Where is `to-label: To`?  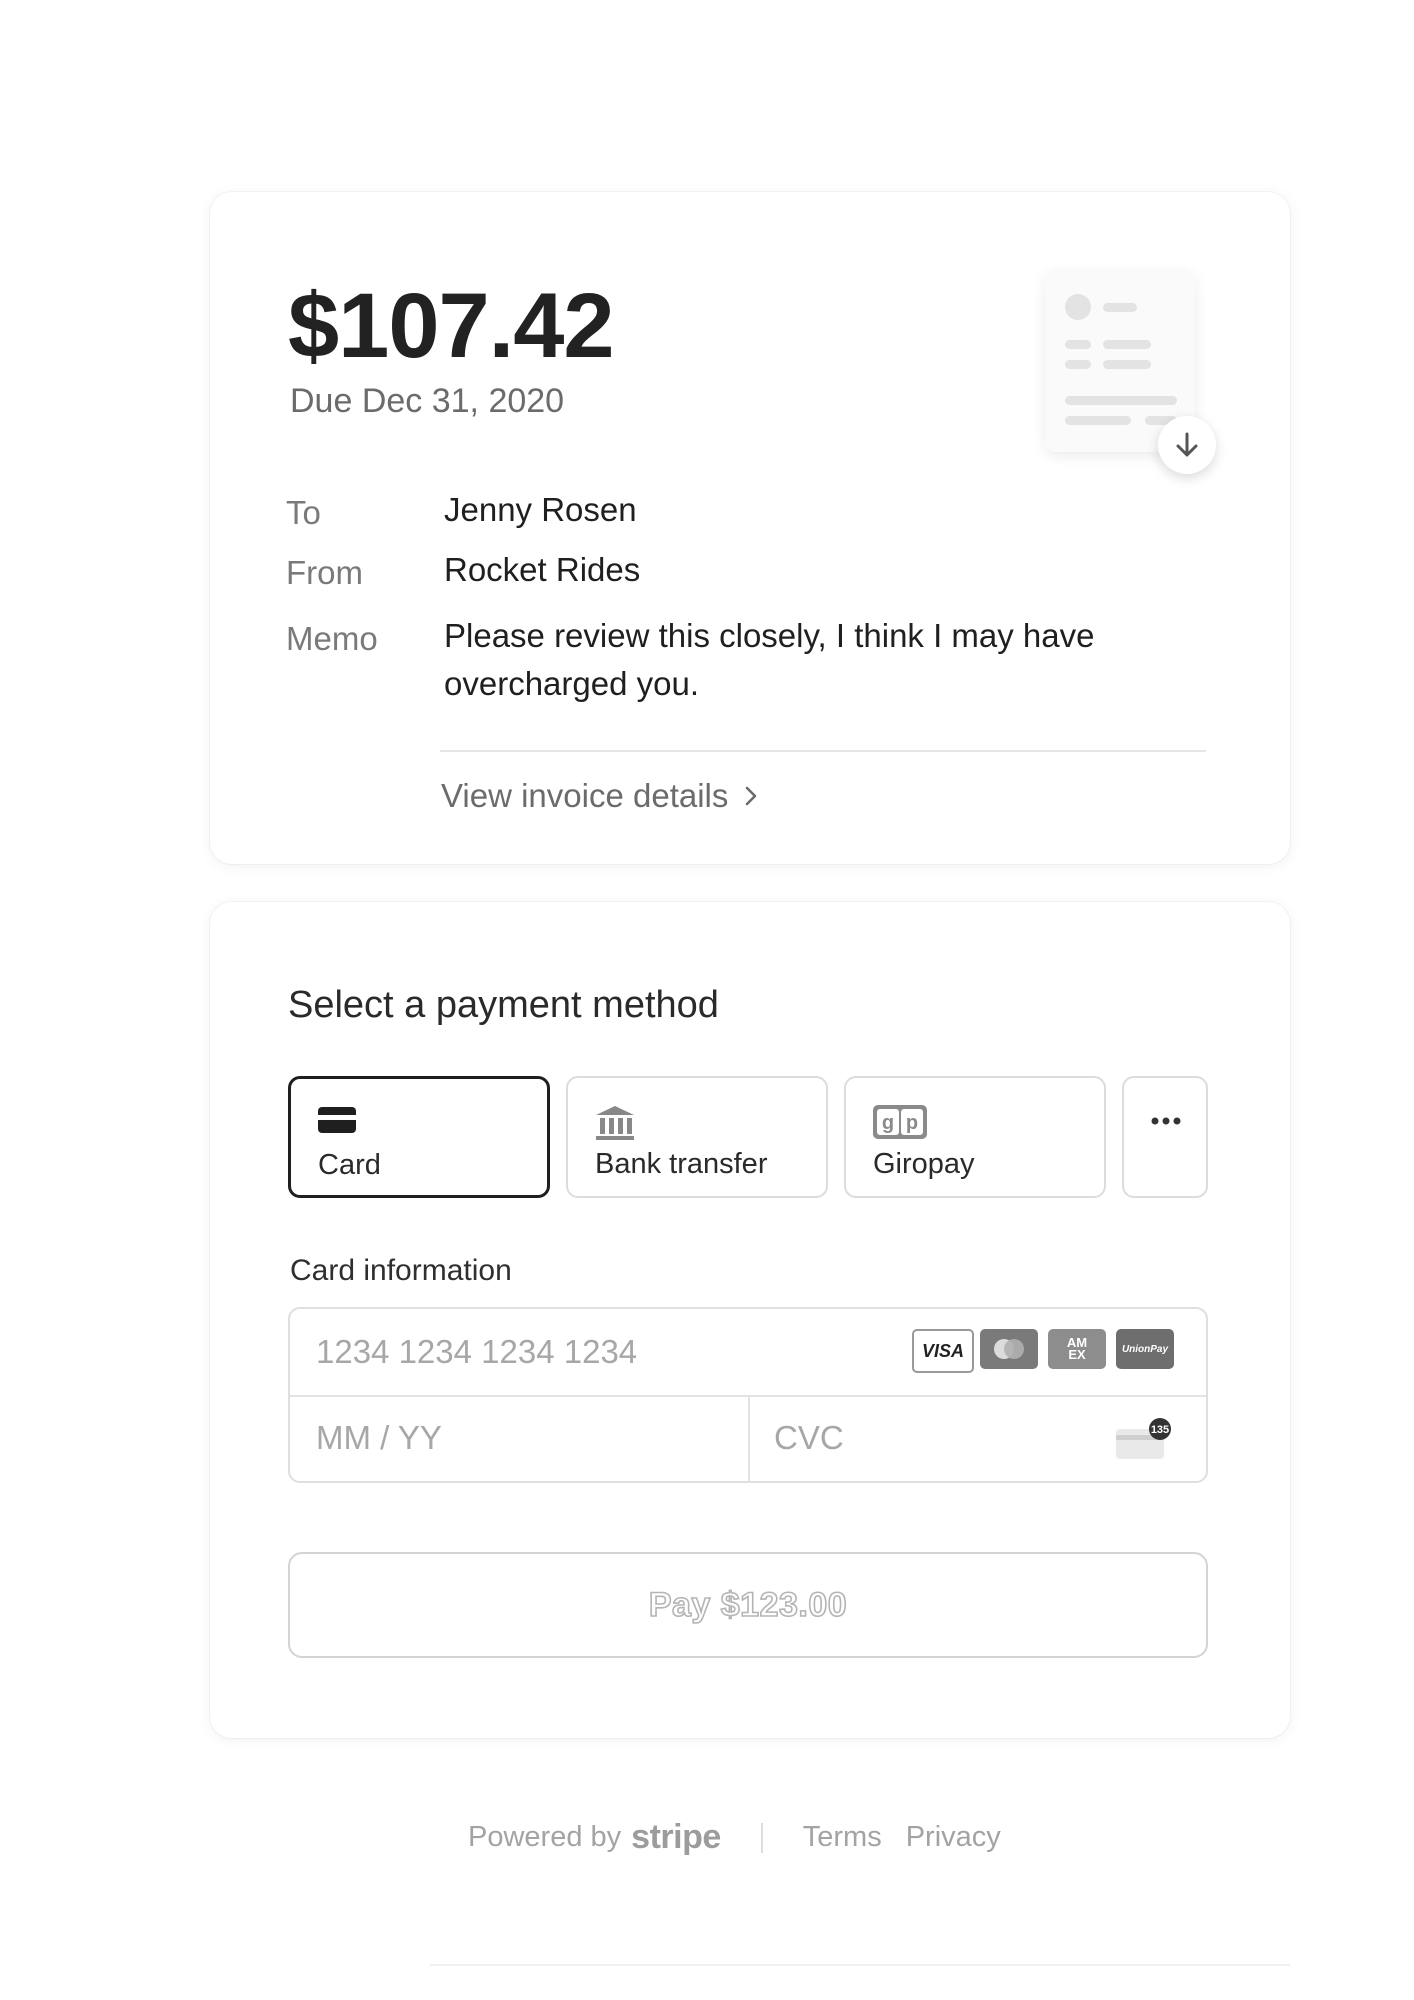
to-label: To is located at coordinates (303, 512).